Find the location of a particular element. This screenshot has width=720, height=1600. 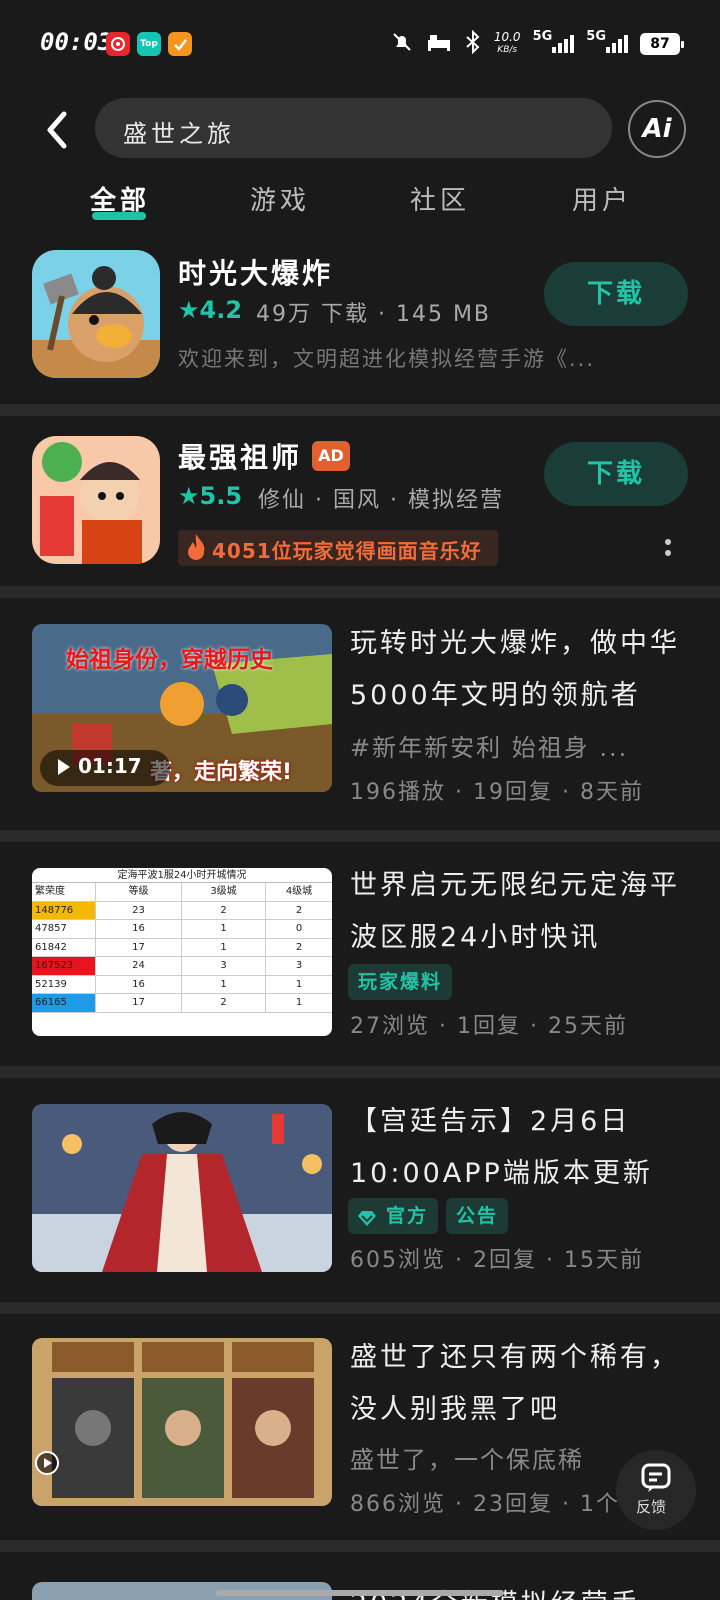

tag-announcement: 公告 is located at coordinates (477, 1216).